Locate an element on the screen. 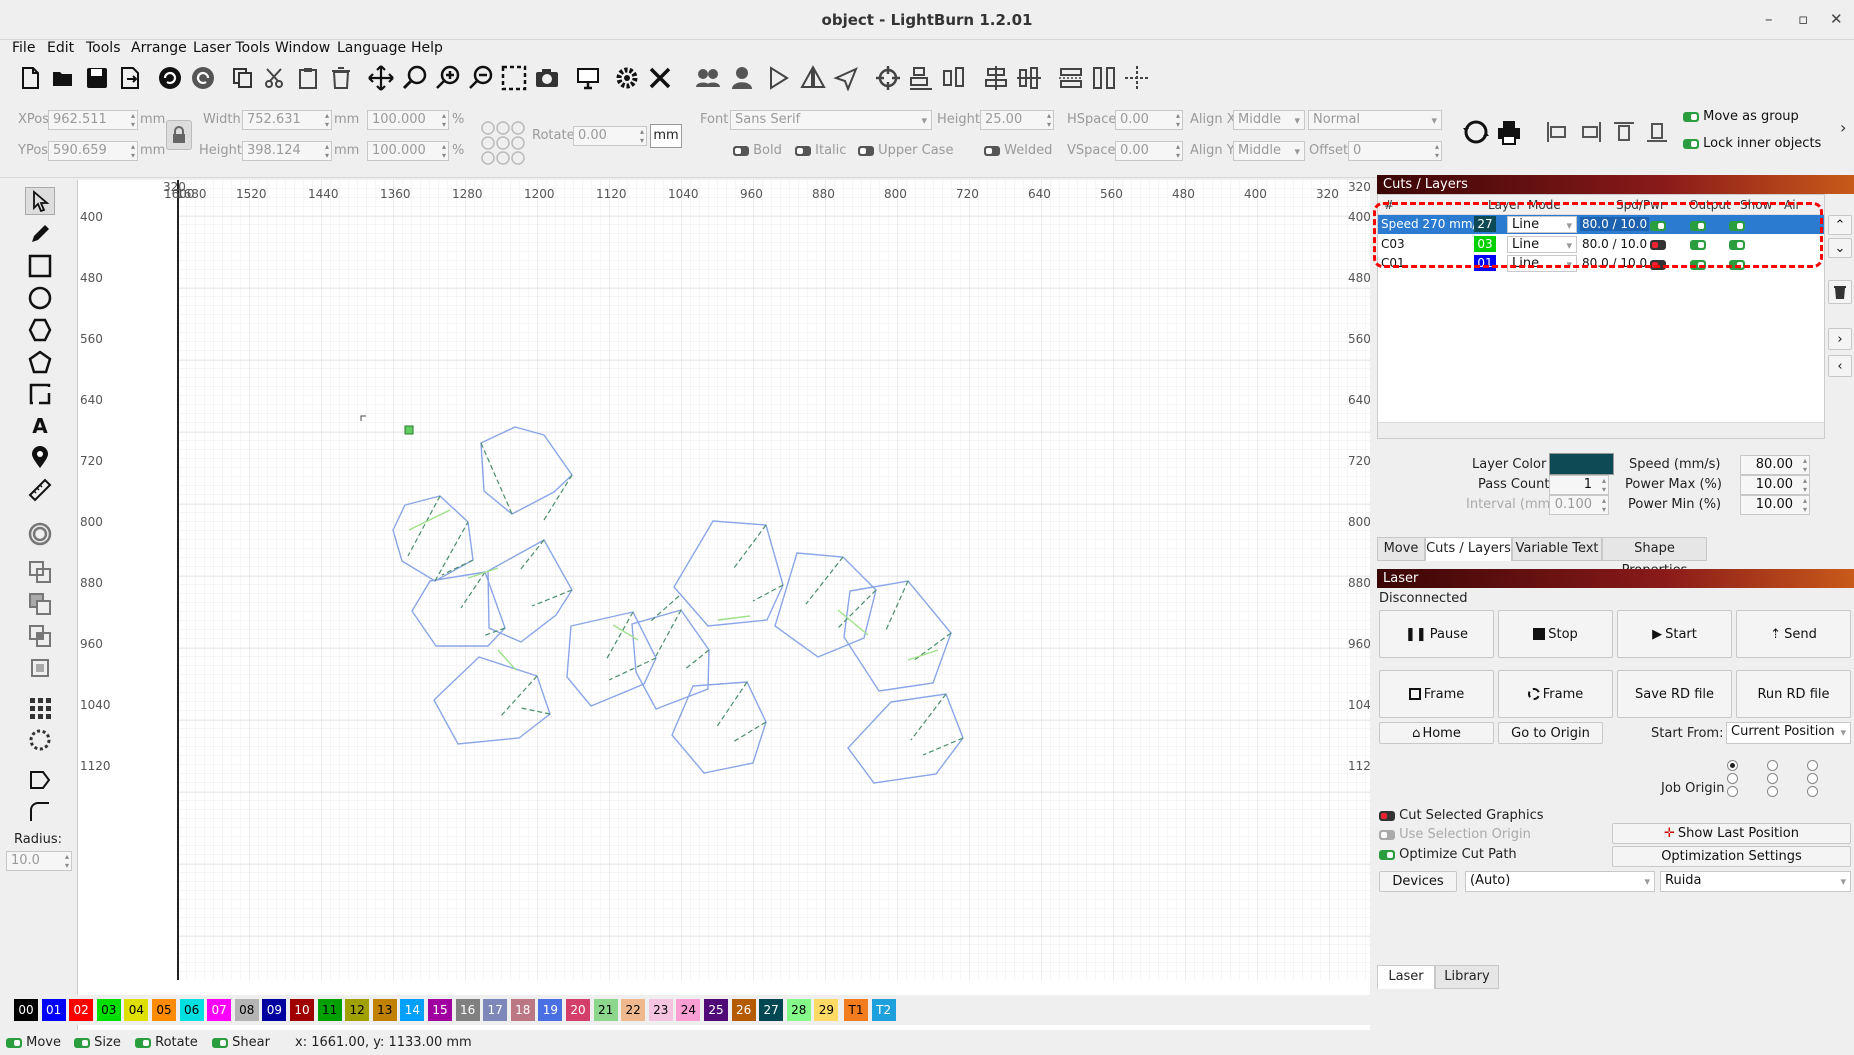 Image resolution: width=1854 pixels, height=1055 pixels. align-right-icon is located at coordinates (1591, 134).